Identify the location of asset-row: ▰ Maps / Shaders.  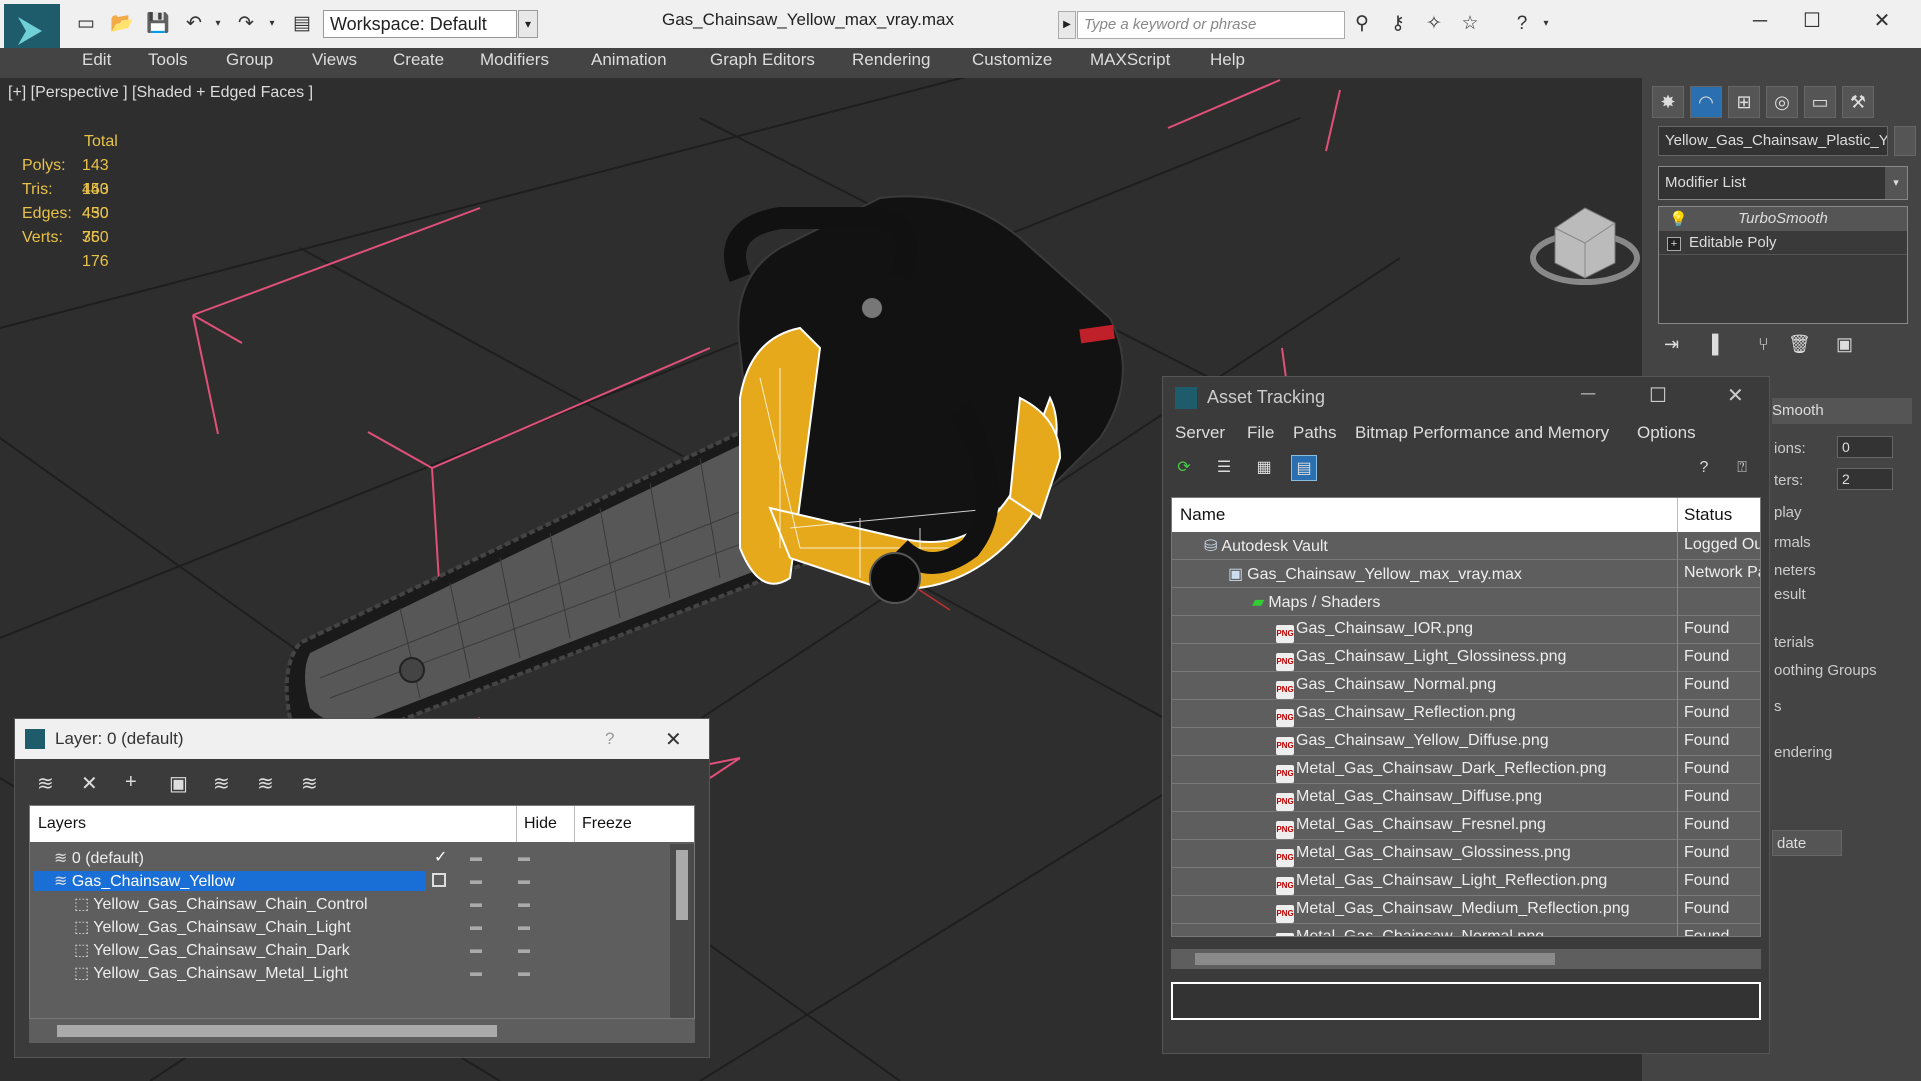
(1466, 602).